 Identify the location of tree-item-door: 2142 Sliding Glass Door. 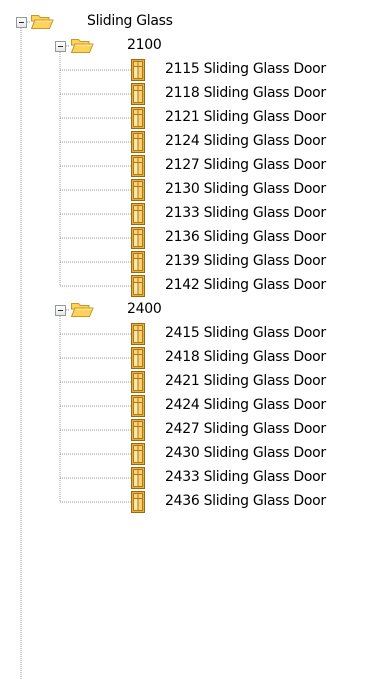
(245, 285).